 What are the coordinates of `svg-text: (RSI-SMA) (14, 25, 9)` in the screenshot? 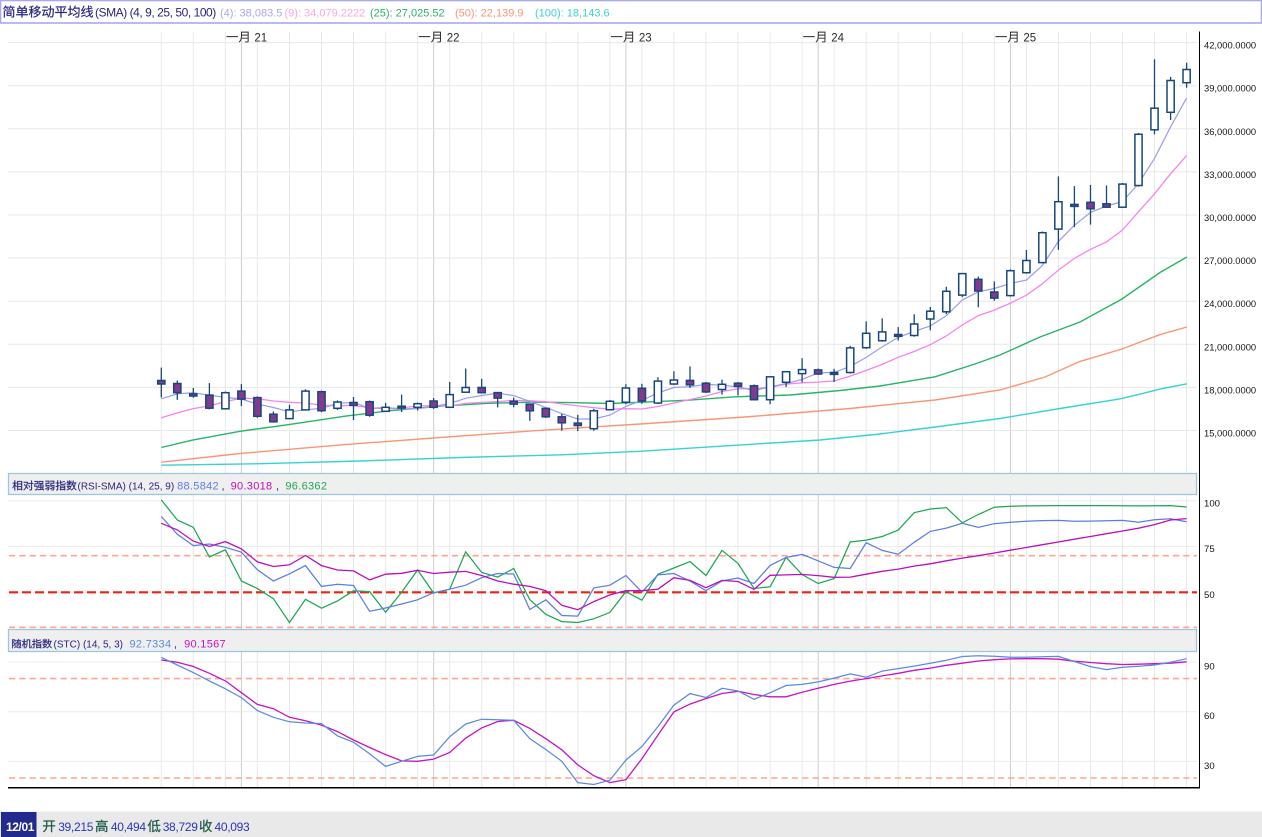 It's located at (126, 487).